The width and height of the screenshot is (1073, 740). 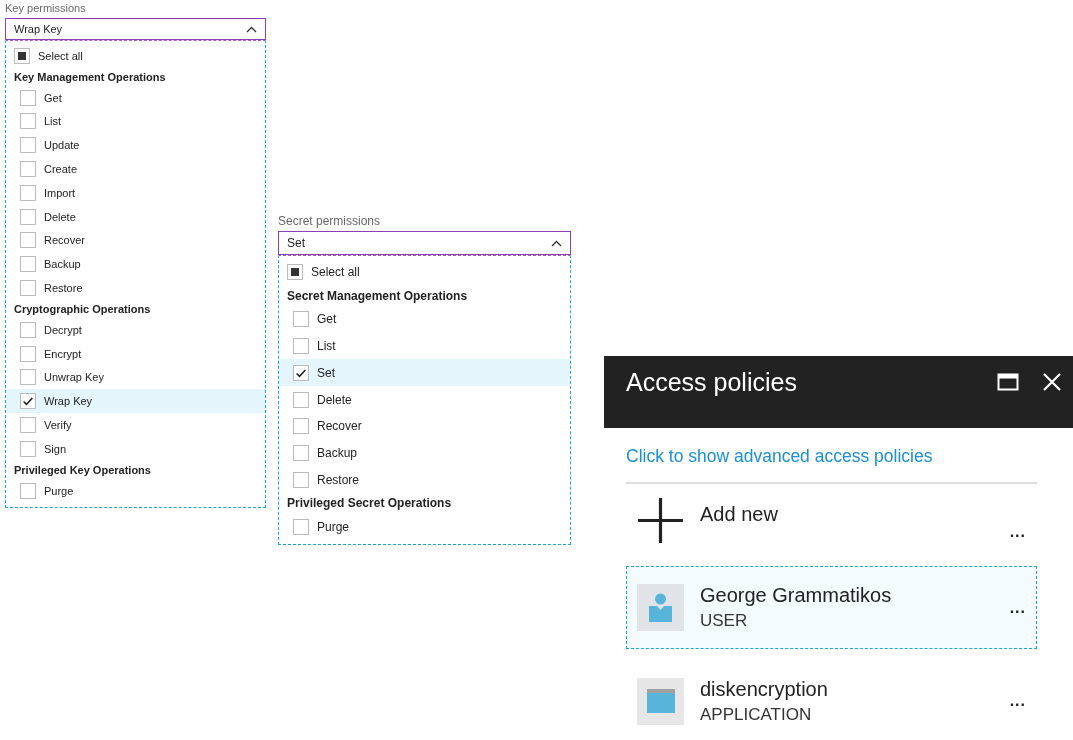 I want to click on entry-name: Add new, so click(x=739, y=514).